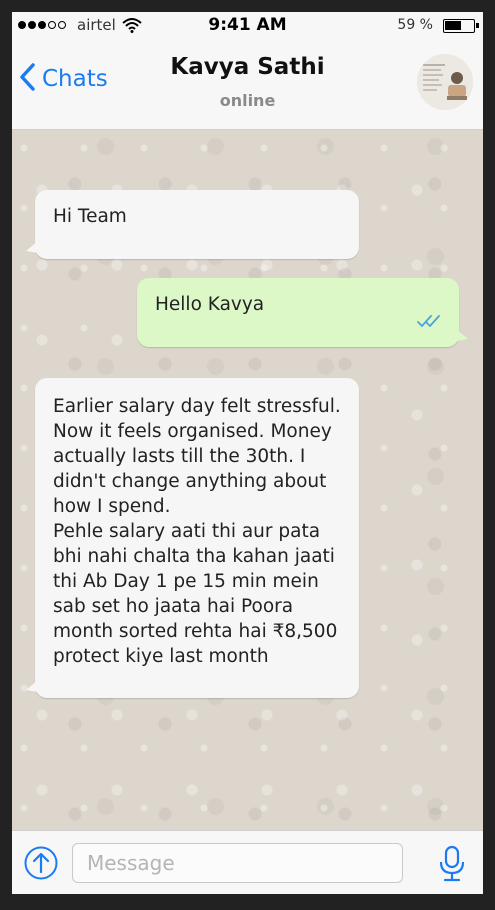 Image resolution: width=495 pixels, height=910 pixels. What do you see at coordinates (415, 25) in the screenshot?
I see `battery-percentage: 59 %` at bounding box center [415, 25].